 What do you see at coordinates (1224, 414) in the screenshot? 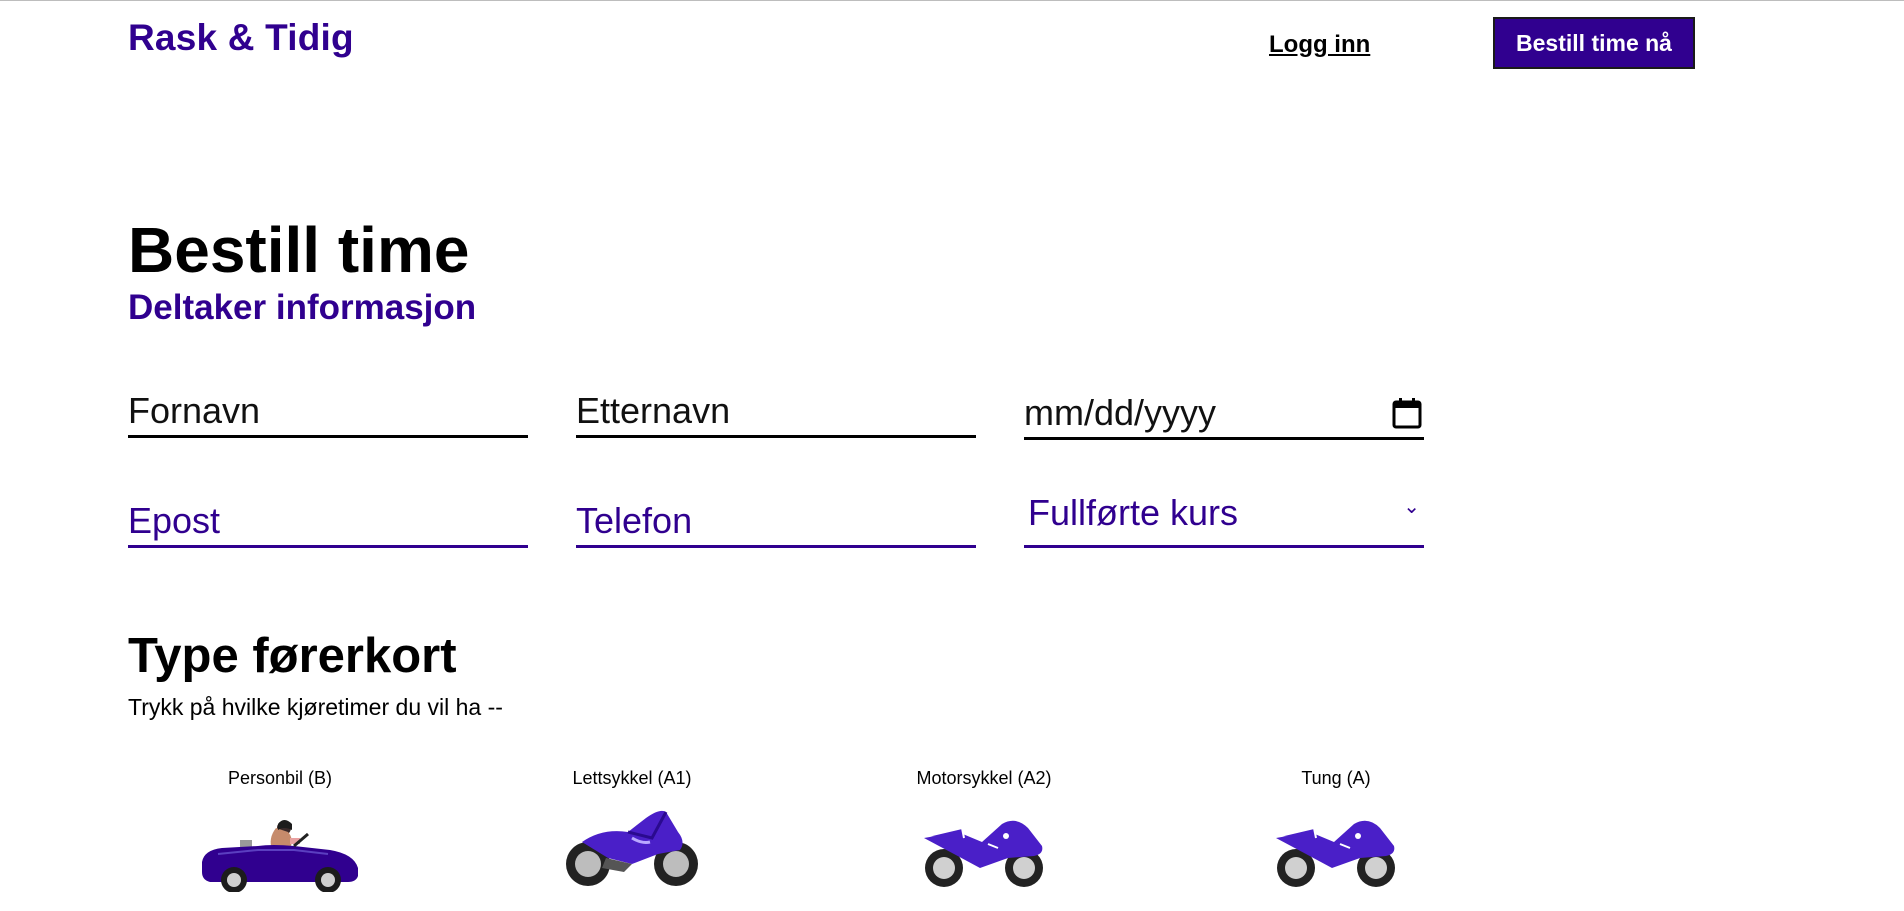
I see `birth-date-input: mm/dd/yyyy` at bounding box center [1224, 414].